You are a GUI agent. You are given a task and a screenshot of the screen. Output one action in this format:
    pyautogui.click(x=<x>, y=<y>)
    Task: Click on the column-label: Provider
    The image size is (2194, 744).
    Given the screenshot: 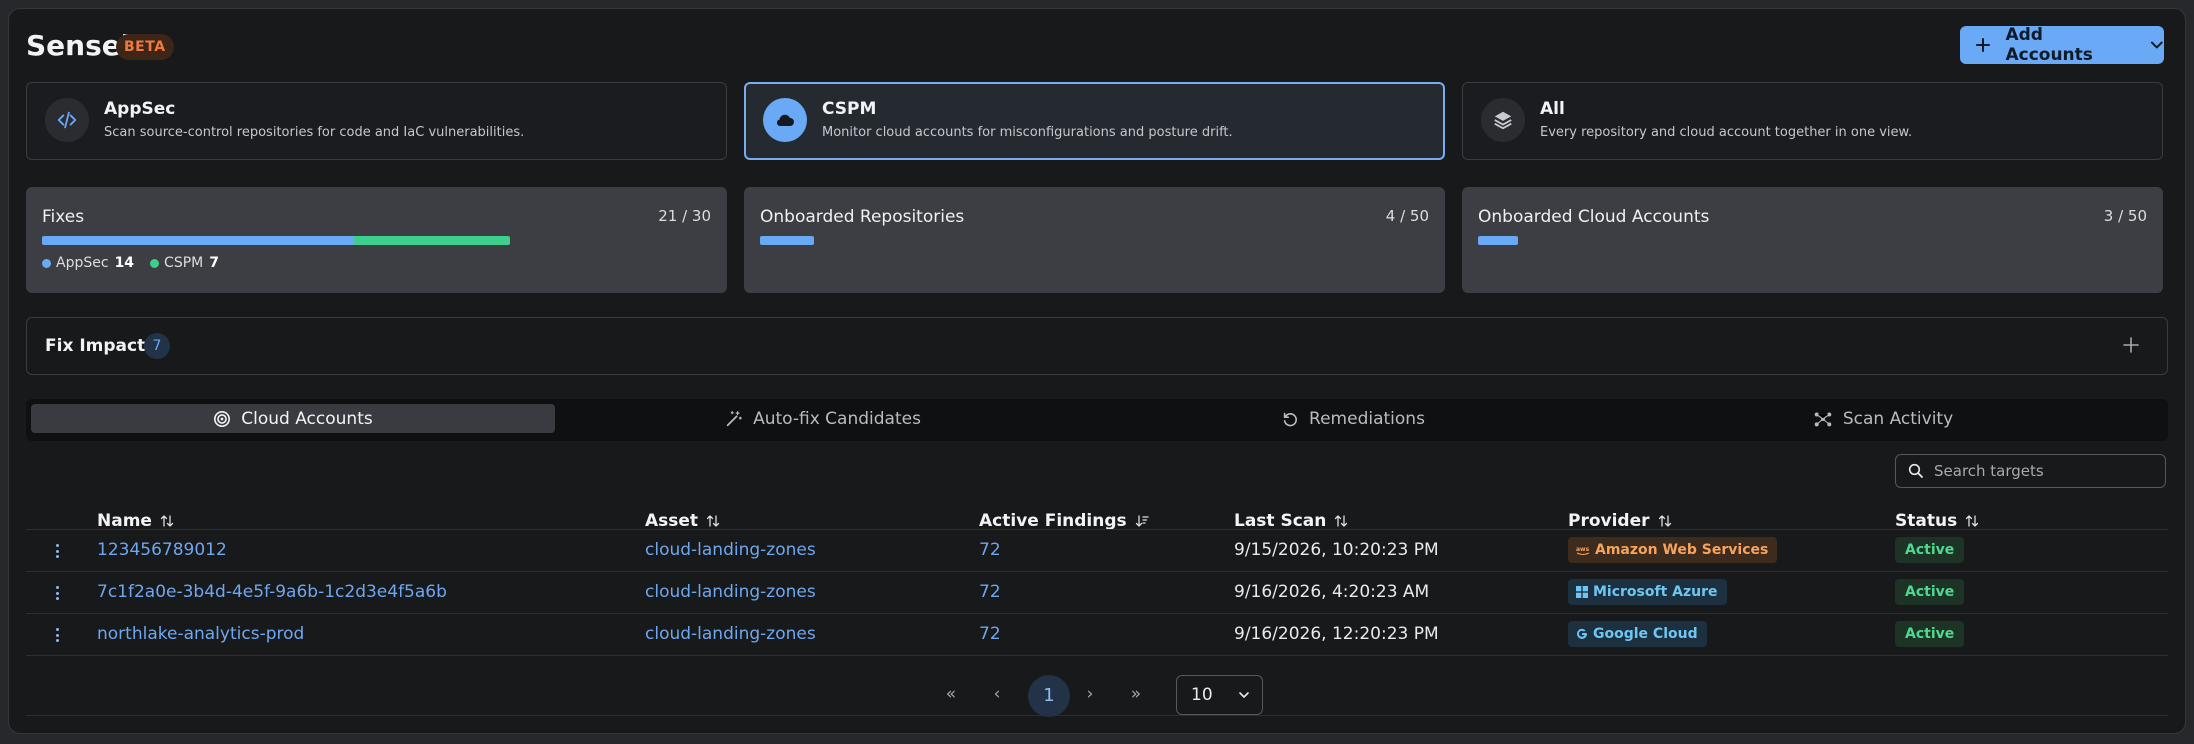 What is the action you would take?
    pyautogui.click(x=1609, y=521)
    